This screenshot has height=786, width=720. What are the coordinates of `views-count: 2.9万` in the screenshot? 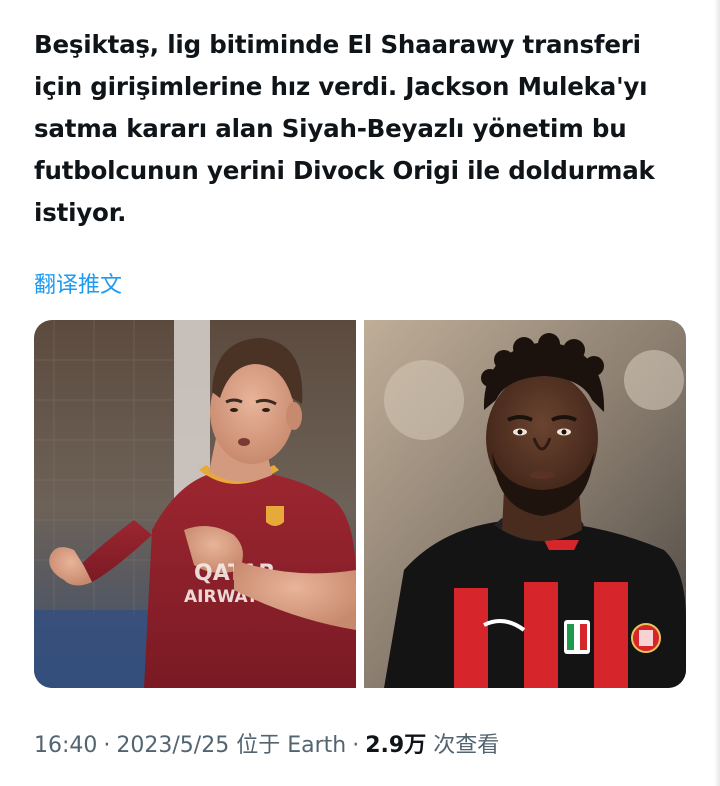 It's located at (396, 745).